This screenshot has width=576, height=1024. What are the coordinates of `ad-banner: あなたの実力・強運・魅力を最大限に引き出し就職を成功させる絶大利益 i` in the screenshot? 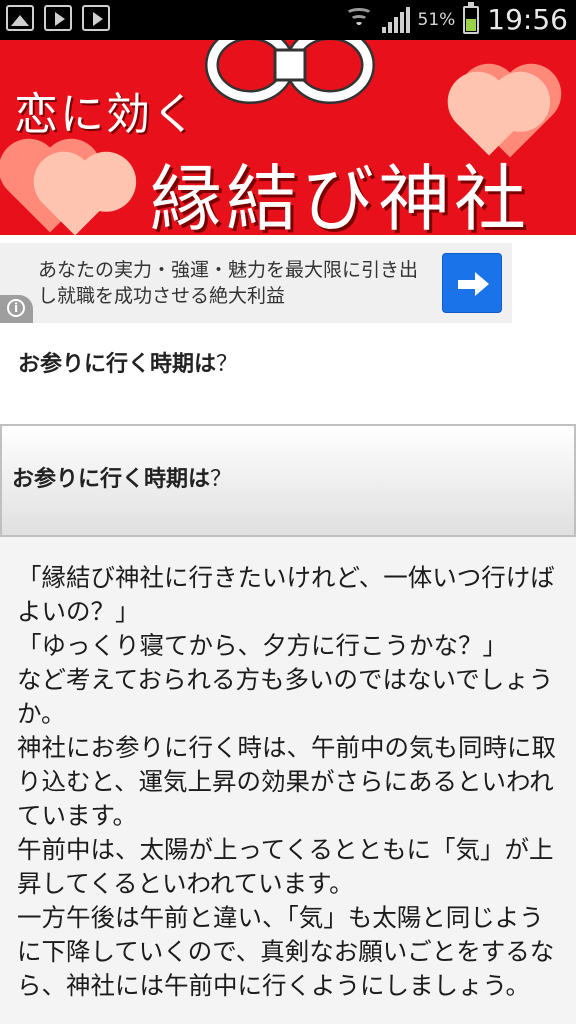 It's located at (256, 283).